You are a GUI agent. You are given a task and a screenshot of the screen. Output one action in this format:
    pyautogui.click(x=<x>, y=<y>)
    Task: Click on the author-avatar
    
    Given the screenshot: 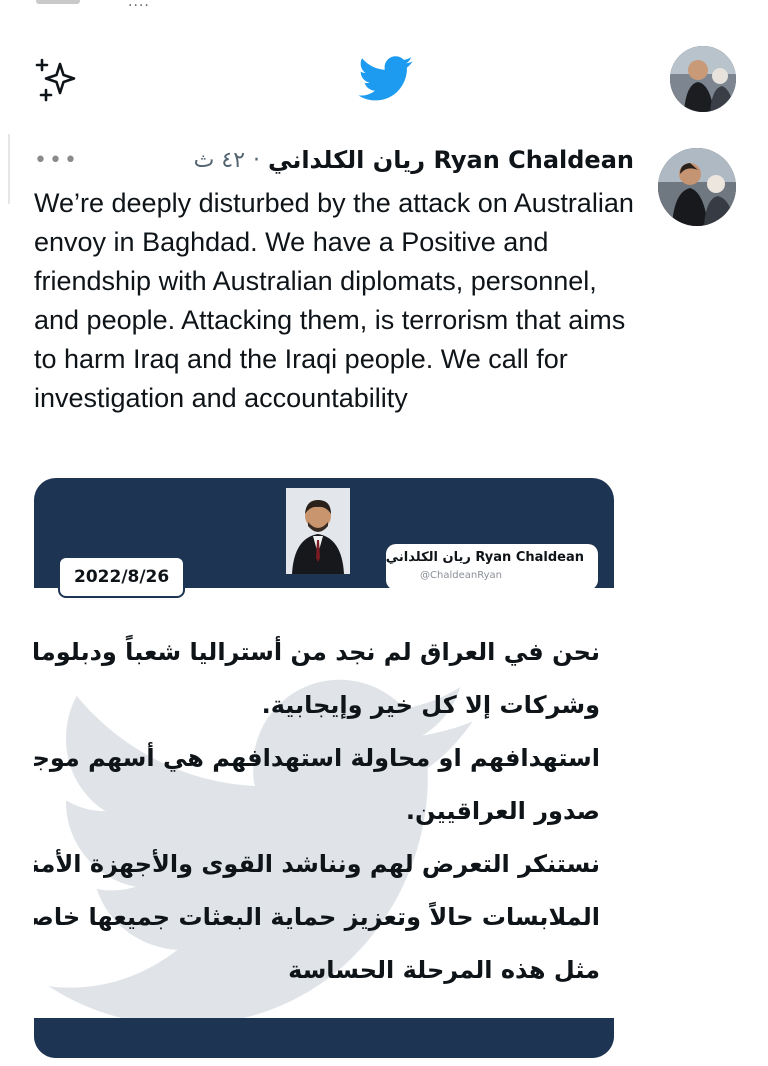 What is the action you would take?
    pyautogui.click(x=697, y=187)
    